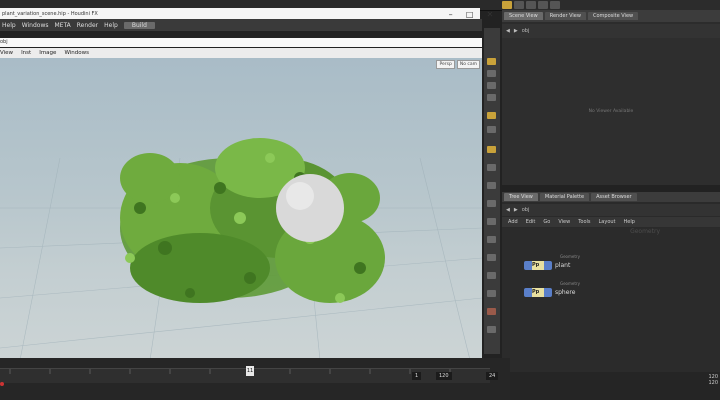 Image resolution: width=720 pixels, height=400 pixels. Describe the element at coordinates (615, 386) in the screenshot. I see `taskbar-tray: 120 120` at that location.